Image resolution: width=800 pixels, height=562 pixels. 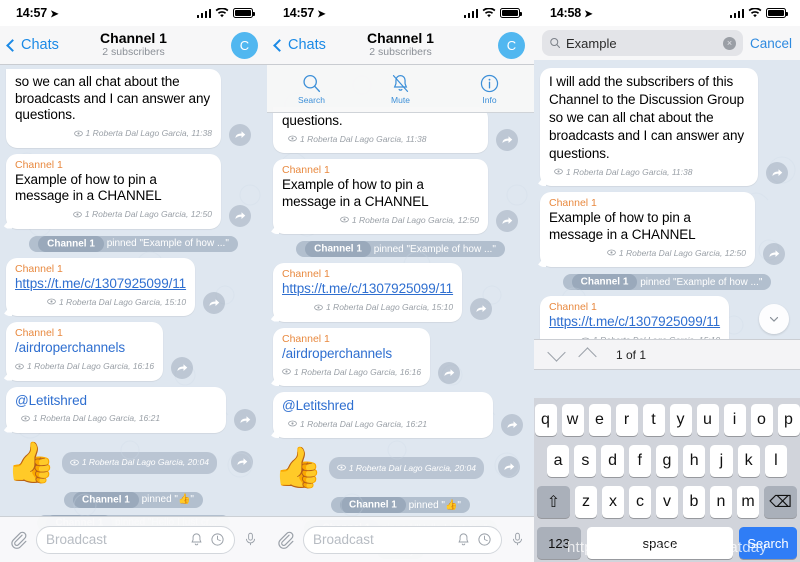 I want to click on chat-action-strip: Search Mute Info, so click(x=400, y=89).